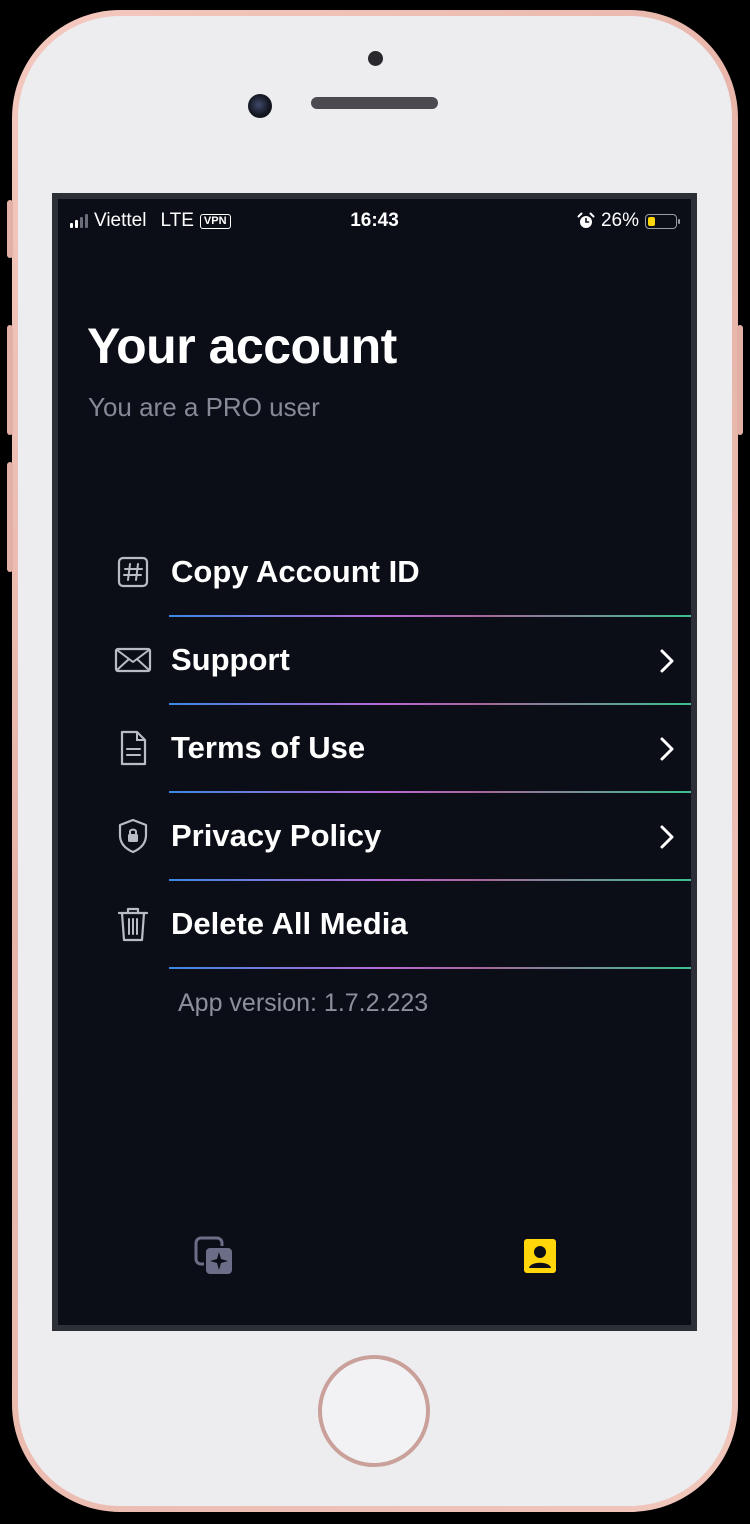 Image resolution: width=750 pixels, height=1524 pixels. What do you see at coordinates (374, 221) in the screenshot?
I see `status-bar: Viettel LTE VPN 16:43 26%` at bounding box center [374, 221].